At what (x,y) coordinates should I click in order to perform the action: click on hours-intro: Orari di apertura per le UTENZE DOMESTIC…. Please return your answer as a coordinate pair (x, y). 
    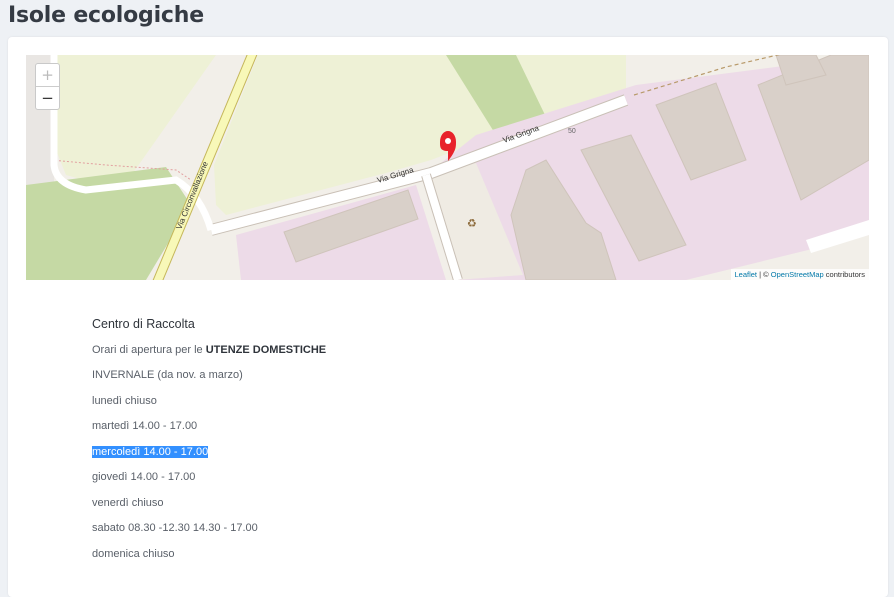
    Looking at the image, I should click on (209, 350).